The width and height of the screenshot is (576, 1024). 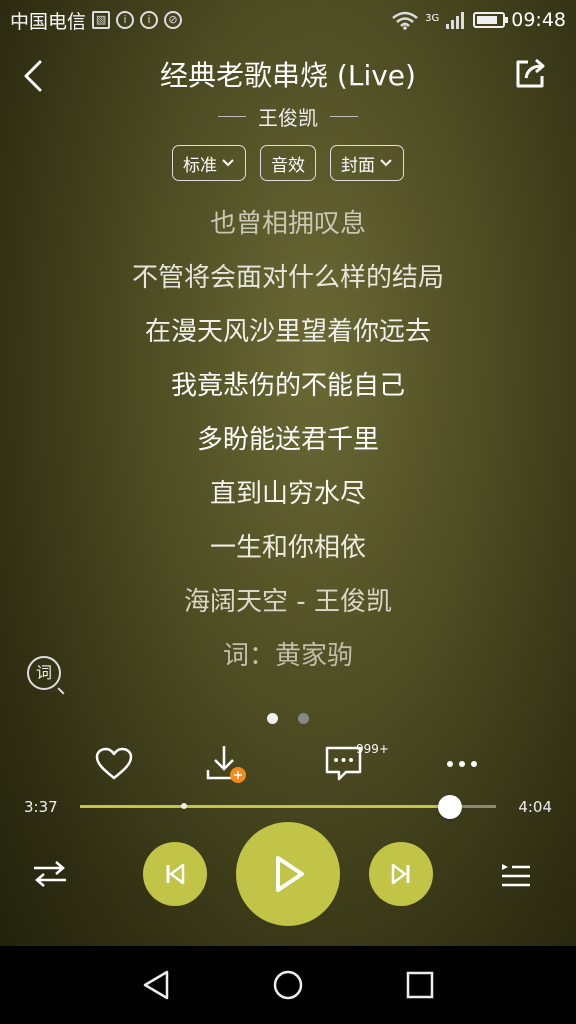 I want to click on lyric-line: 也曾相拥叹息, so click(x=287, y=224).